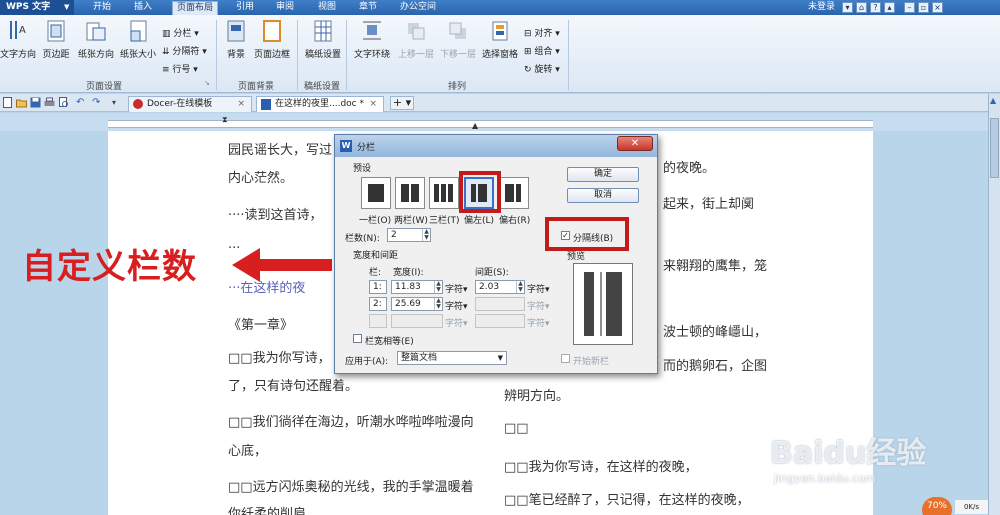 This screenshot has width=1000, height=515. What do you see at coordinates (66, 7) in the screenshot?
I see `chevron-down-icon: ▼` at bounding box center [66, 7].